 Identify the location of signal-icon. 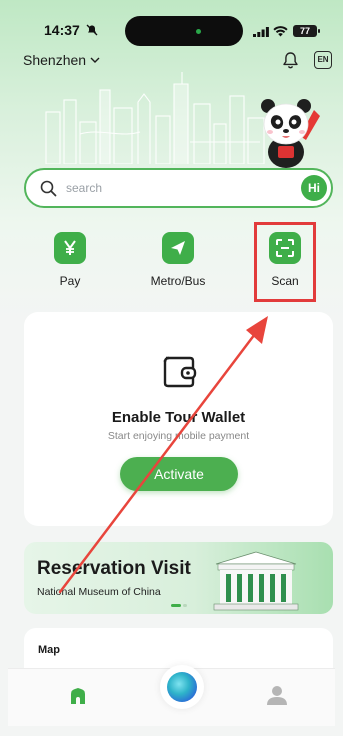
(261, 32).